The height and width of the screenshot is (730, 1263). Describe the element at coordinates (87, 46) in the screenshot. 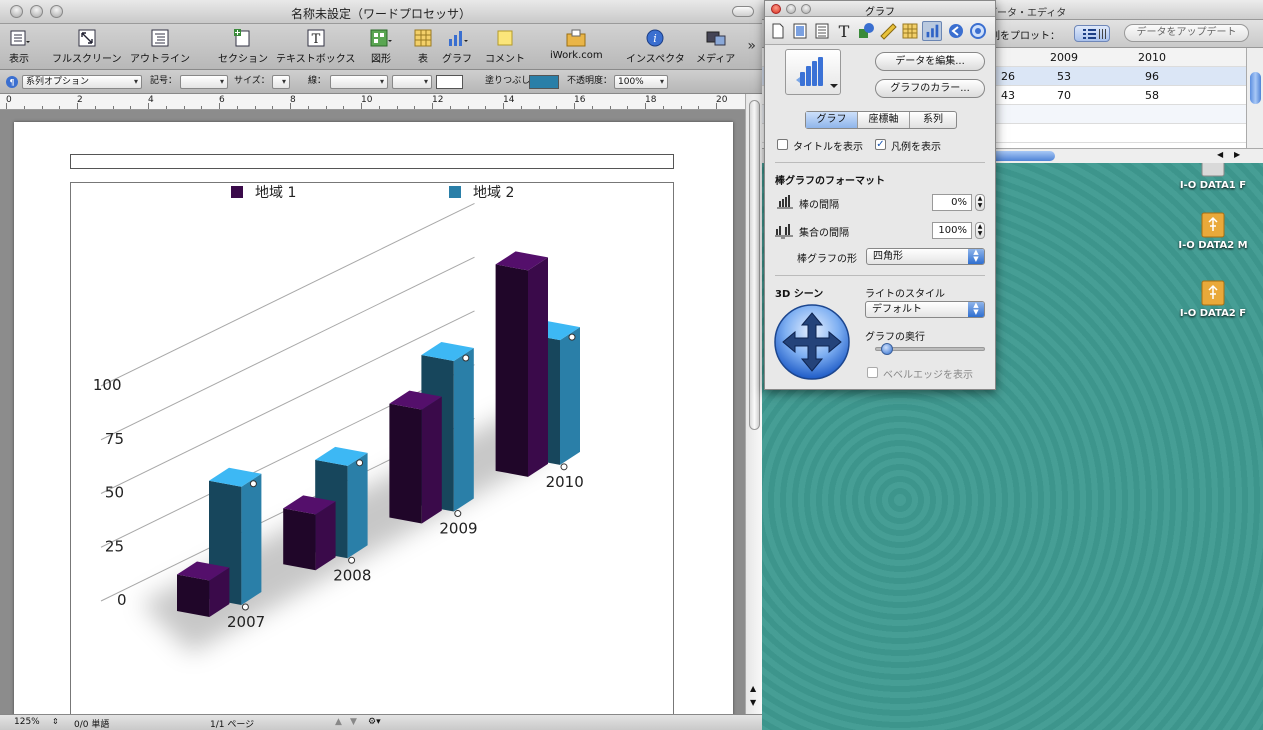

I see `toolbar-fullscreen-button: フルスクリーン` at that location.